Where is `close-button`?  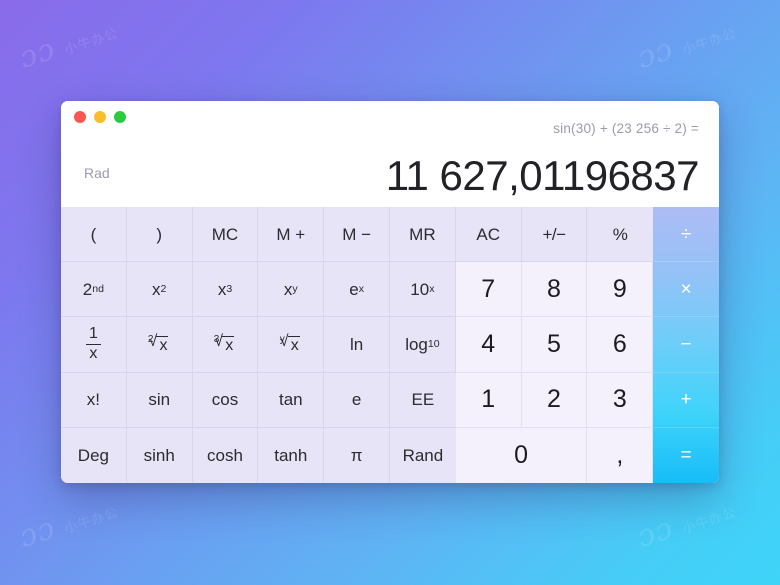
close-button is located at coordinates (80, 117).